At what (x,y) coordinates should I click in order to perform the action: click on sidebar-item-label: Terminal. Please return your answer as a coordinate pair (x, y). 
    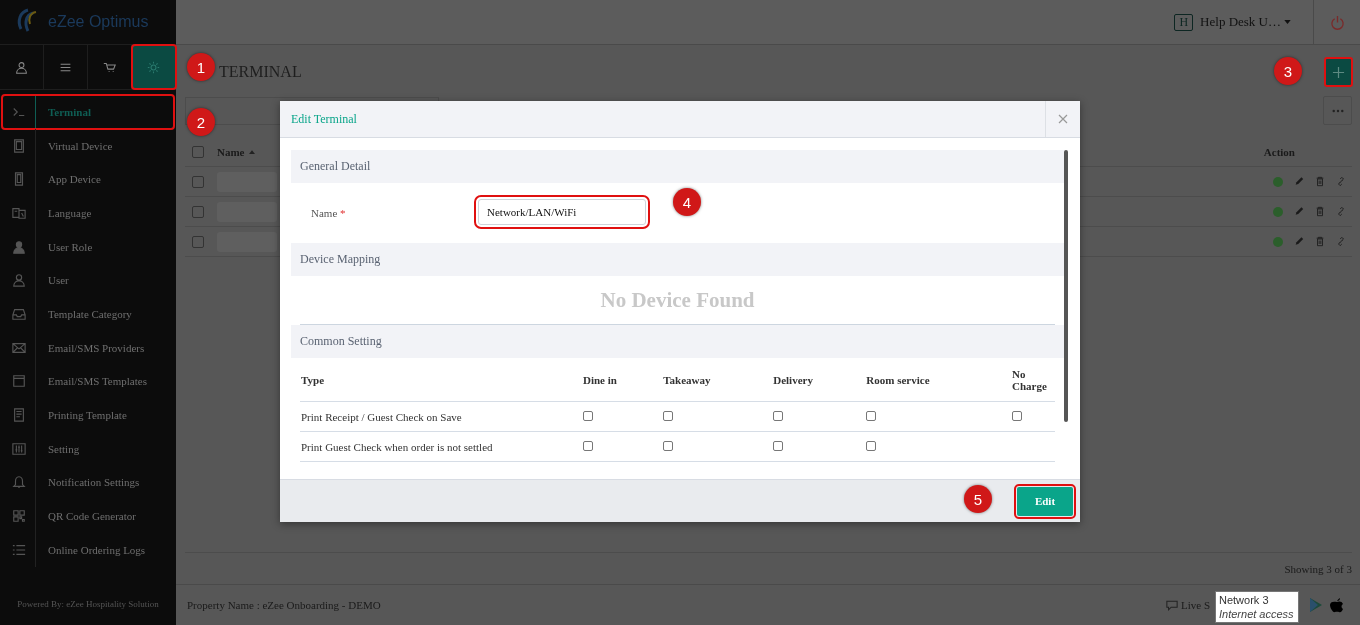
    Looking at the image, I should click on (69, 111).